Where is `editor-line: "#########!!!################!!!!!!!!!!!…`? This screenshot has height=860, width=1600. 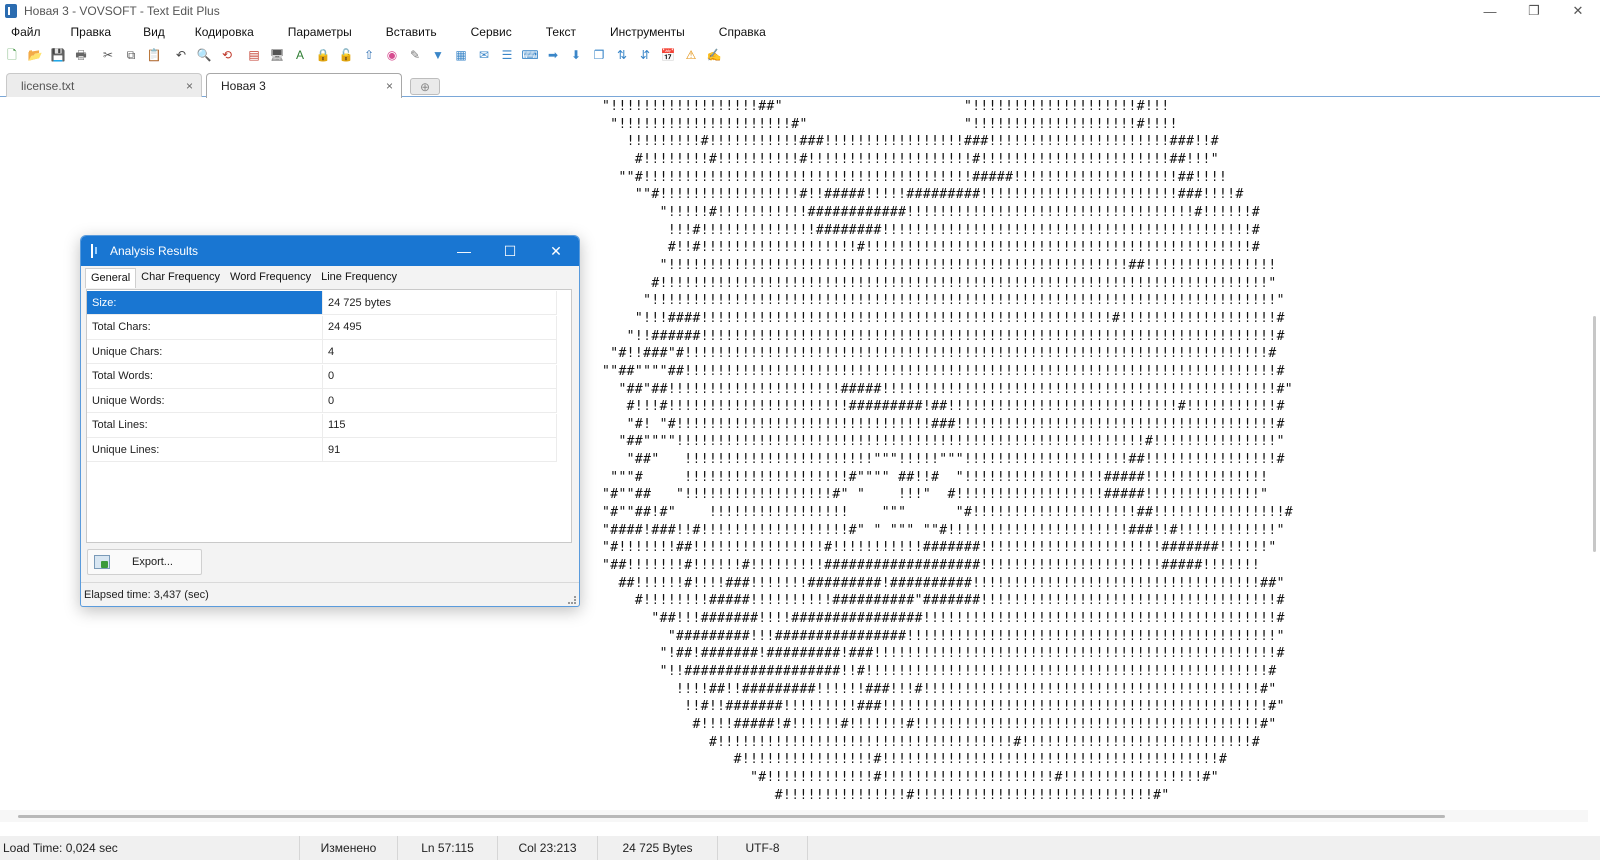
editor-line: "#########!!!################!!!!!!!!!!!… is located at coordinates (943, 636).